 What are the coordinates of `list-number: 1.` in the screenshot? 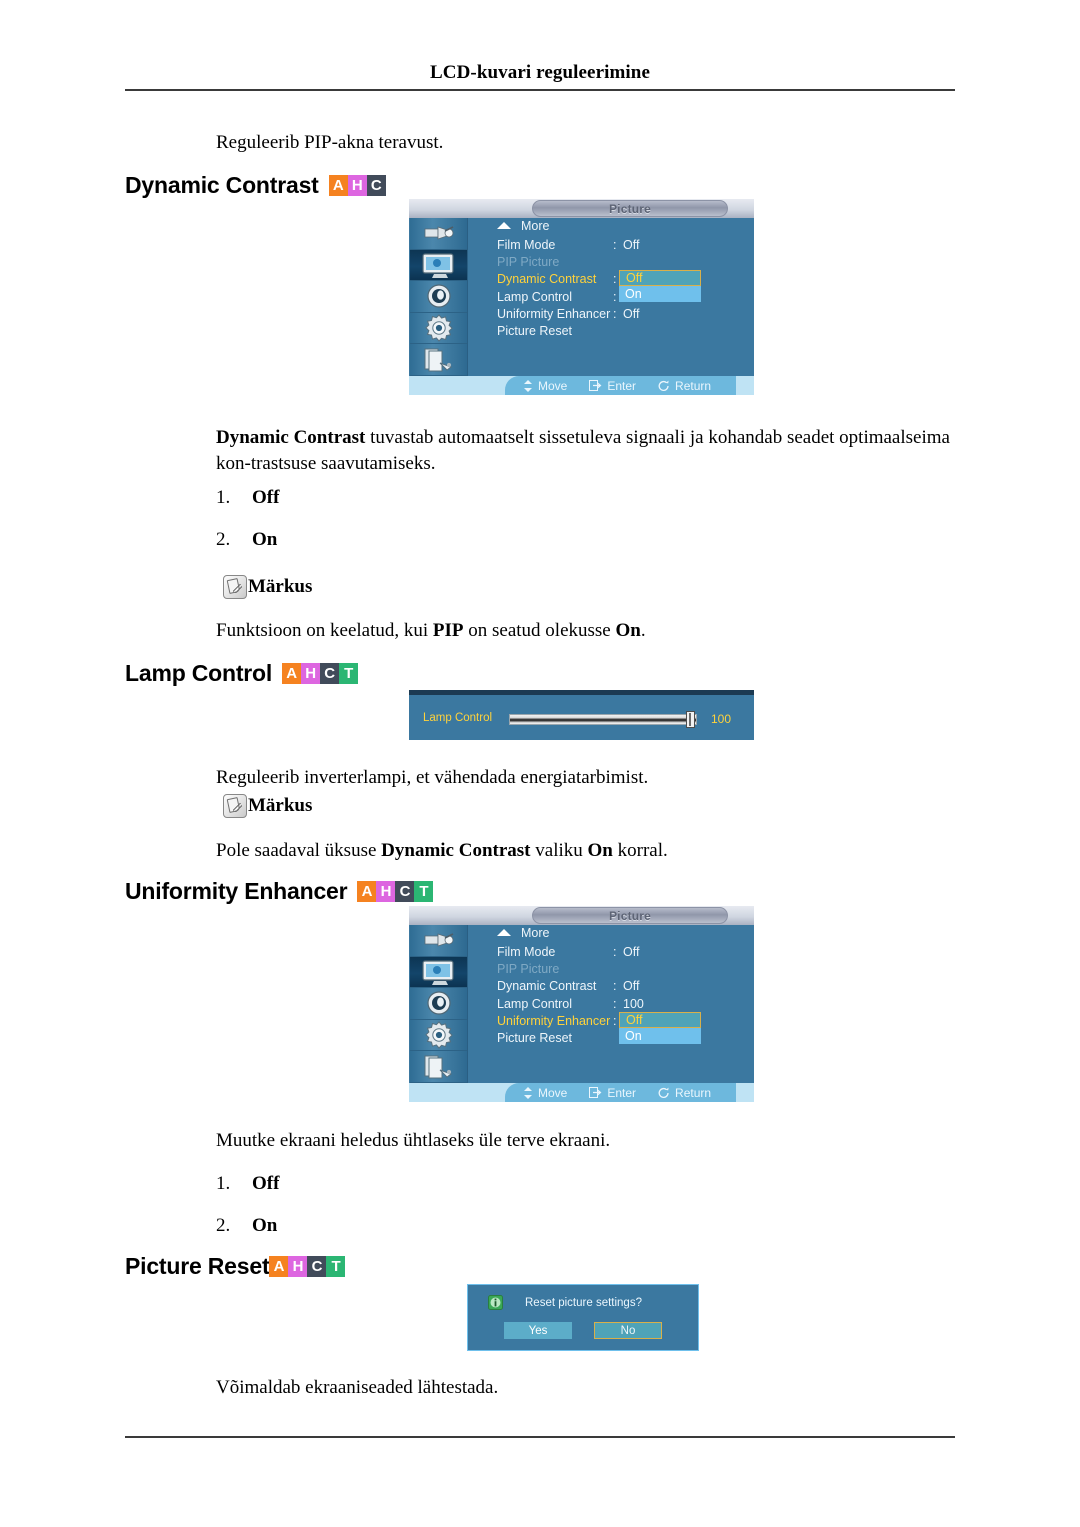 It's located at (223, 497).